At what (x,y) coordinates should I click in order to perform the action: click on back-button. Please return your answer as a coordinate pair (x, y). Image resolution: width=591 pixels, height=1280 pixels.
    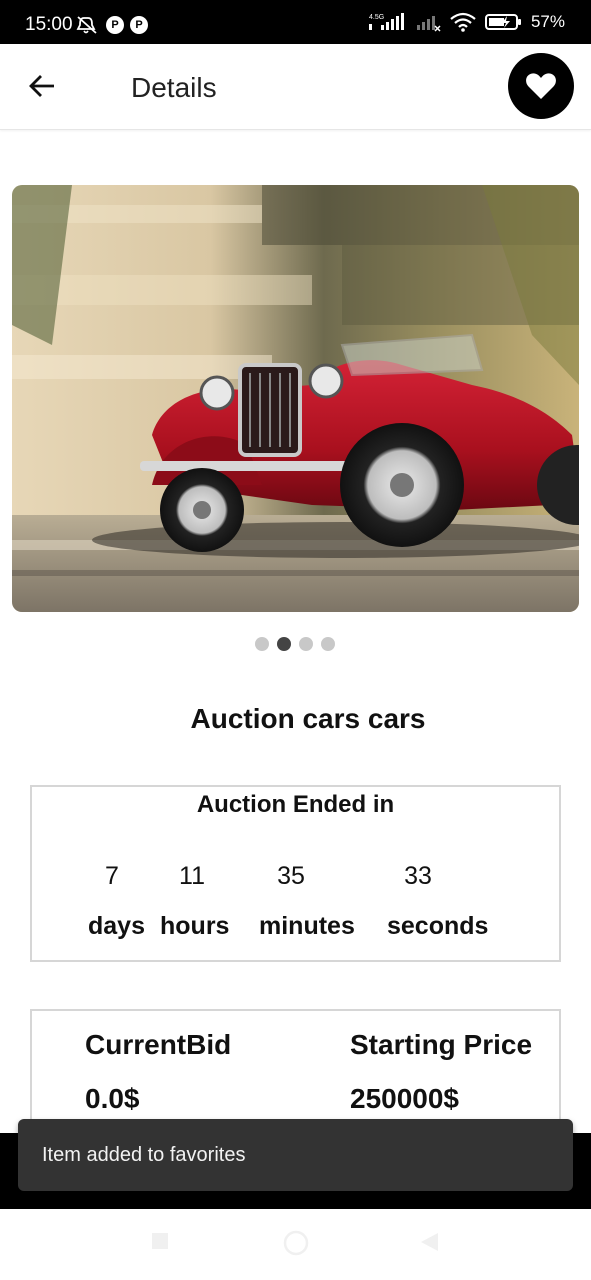
    Looking at the image, I should click on (42, 86).